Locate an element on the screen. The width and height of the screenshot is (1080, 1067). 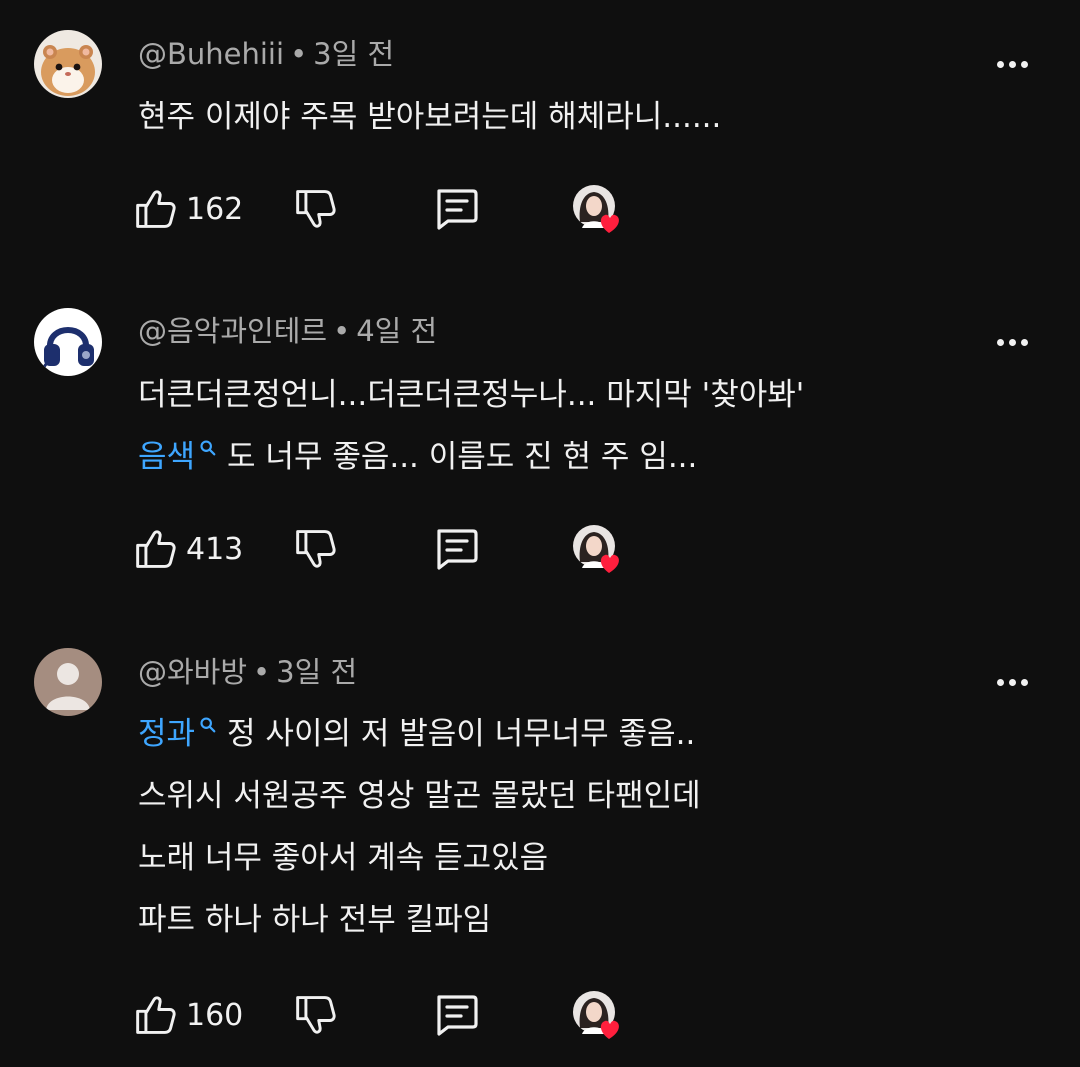
comment-meta: @음악과인테르 • 4일 전 is located at coordinates (287, 331).